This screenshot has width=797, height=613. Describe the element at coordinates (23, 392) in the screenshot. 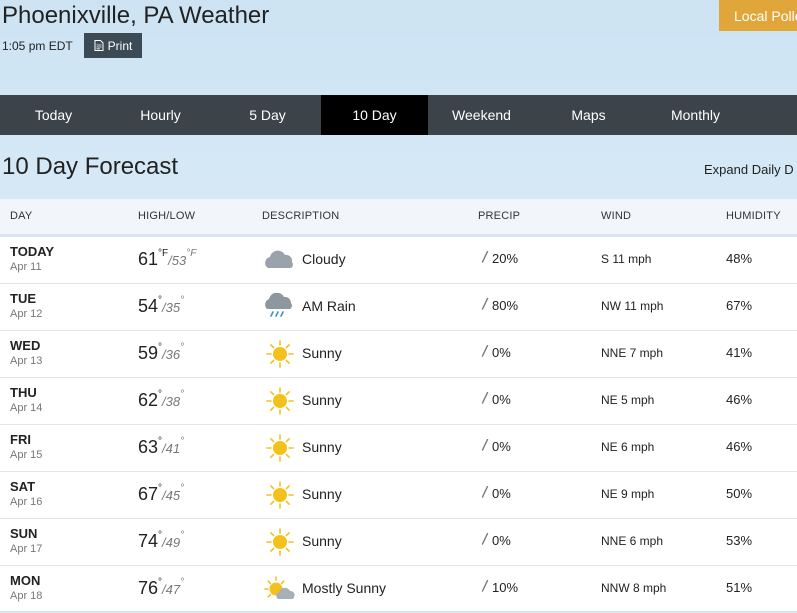

I see `day-name: THU` at that location.